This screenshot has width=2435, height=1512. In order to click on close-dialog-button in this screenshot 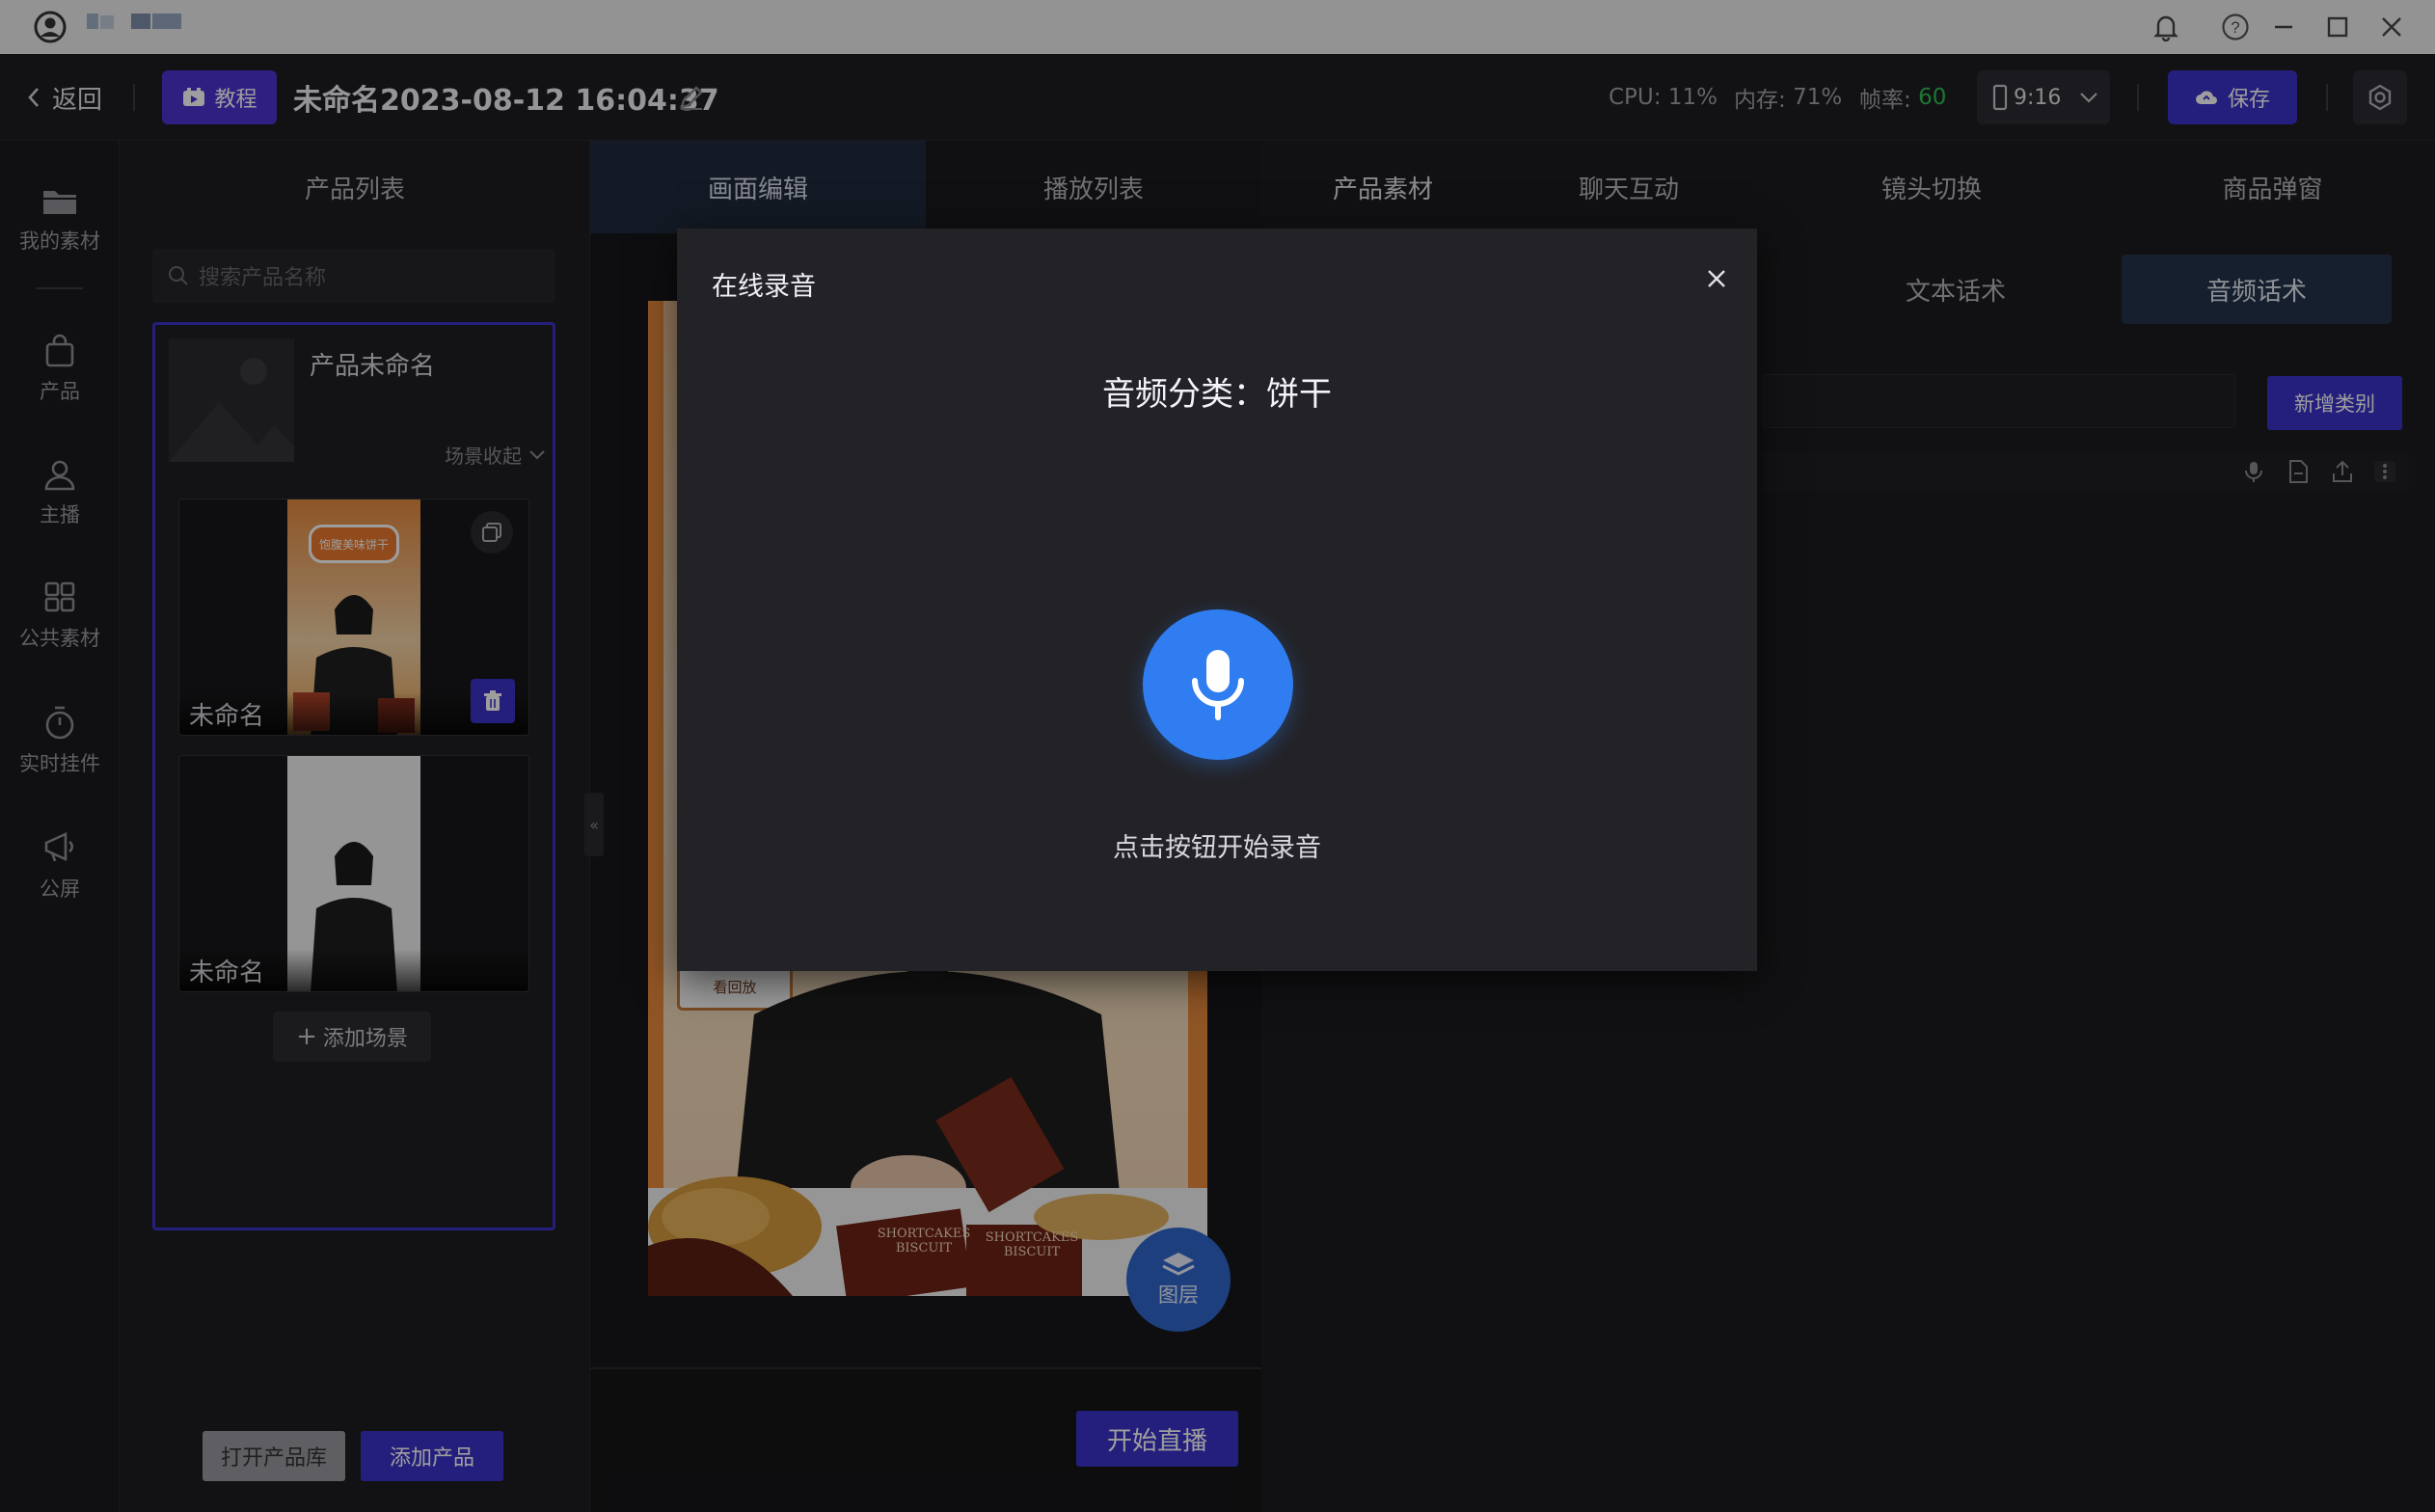, I will do `click(1716, 278)`.